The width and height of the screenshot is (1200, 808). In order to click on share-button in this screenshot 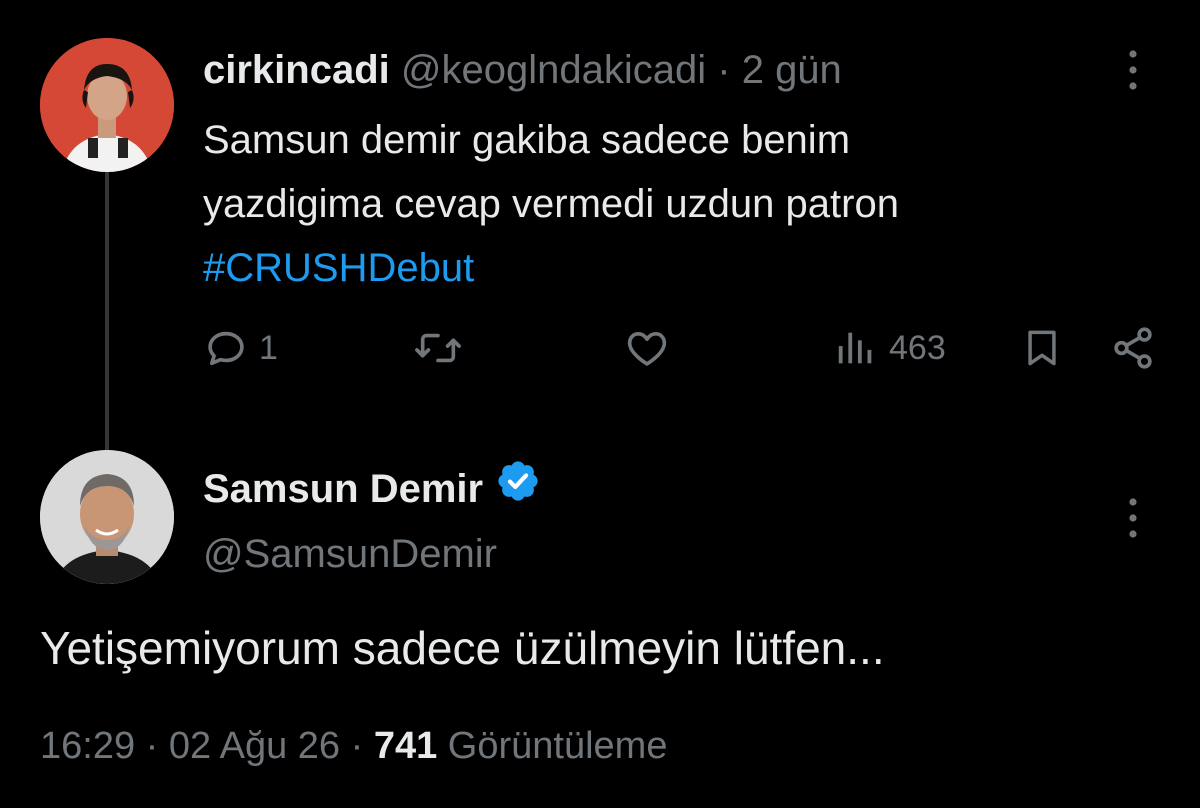, I will do `click(1133, 348)`.